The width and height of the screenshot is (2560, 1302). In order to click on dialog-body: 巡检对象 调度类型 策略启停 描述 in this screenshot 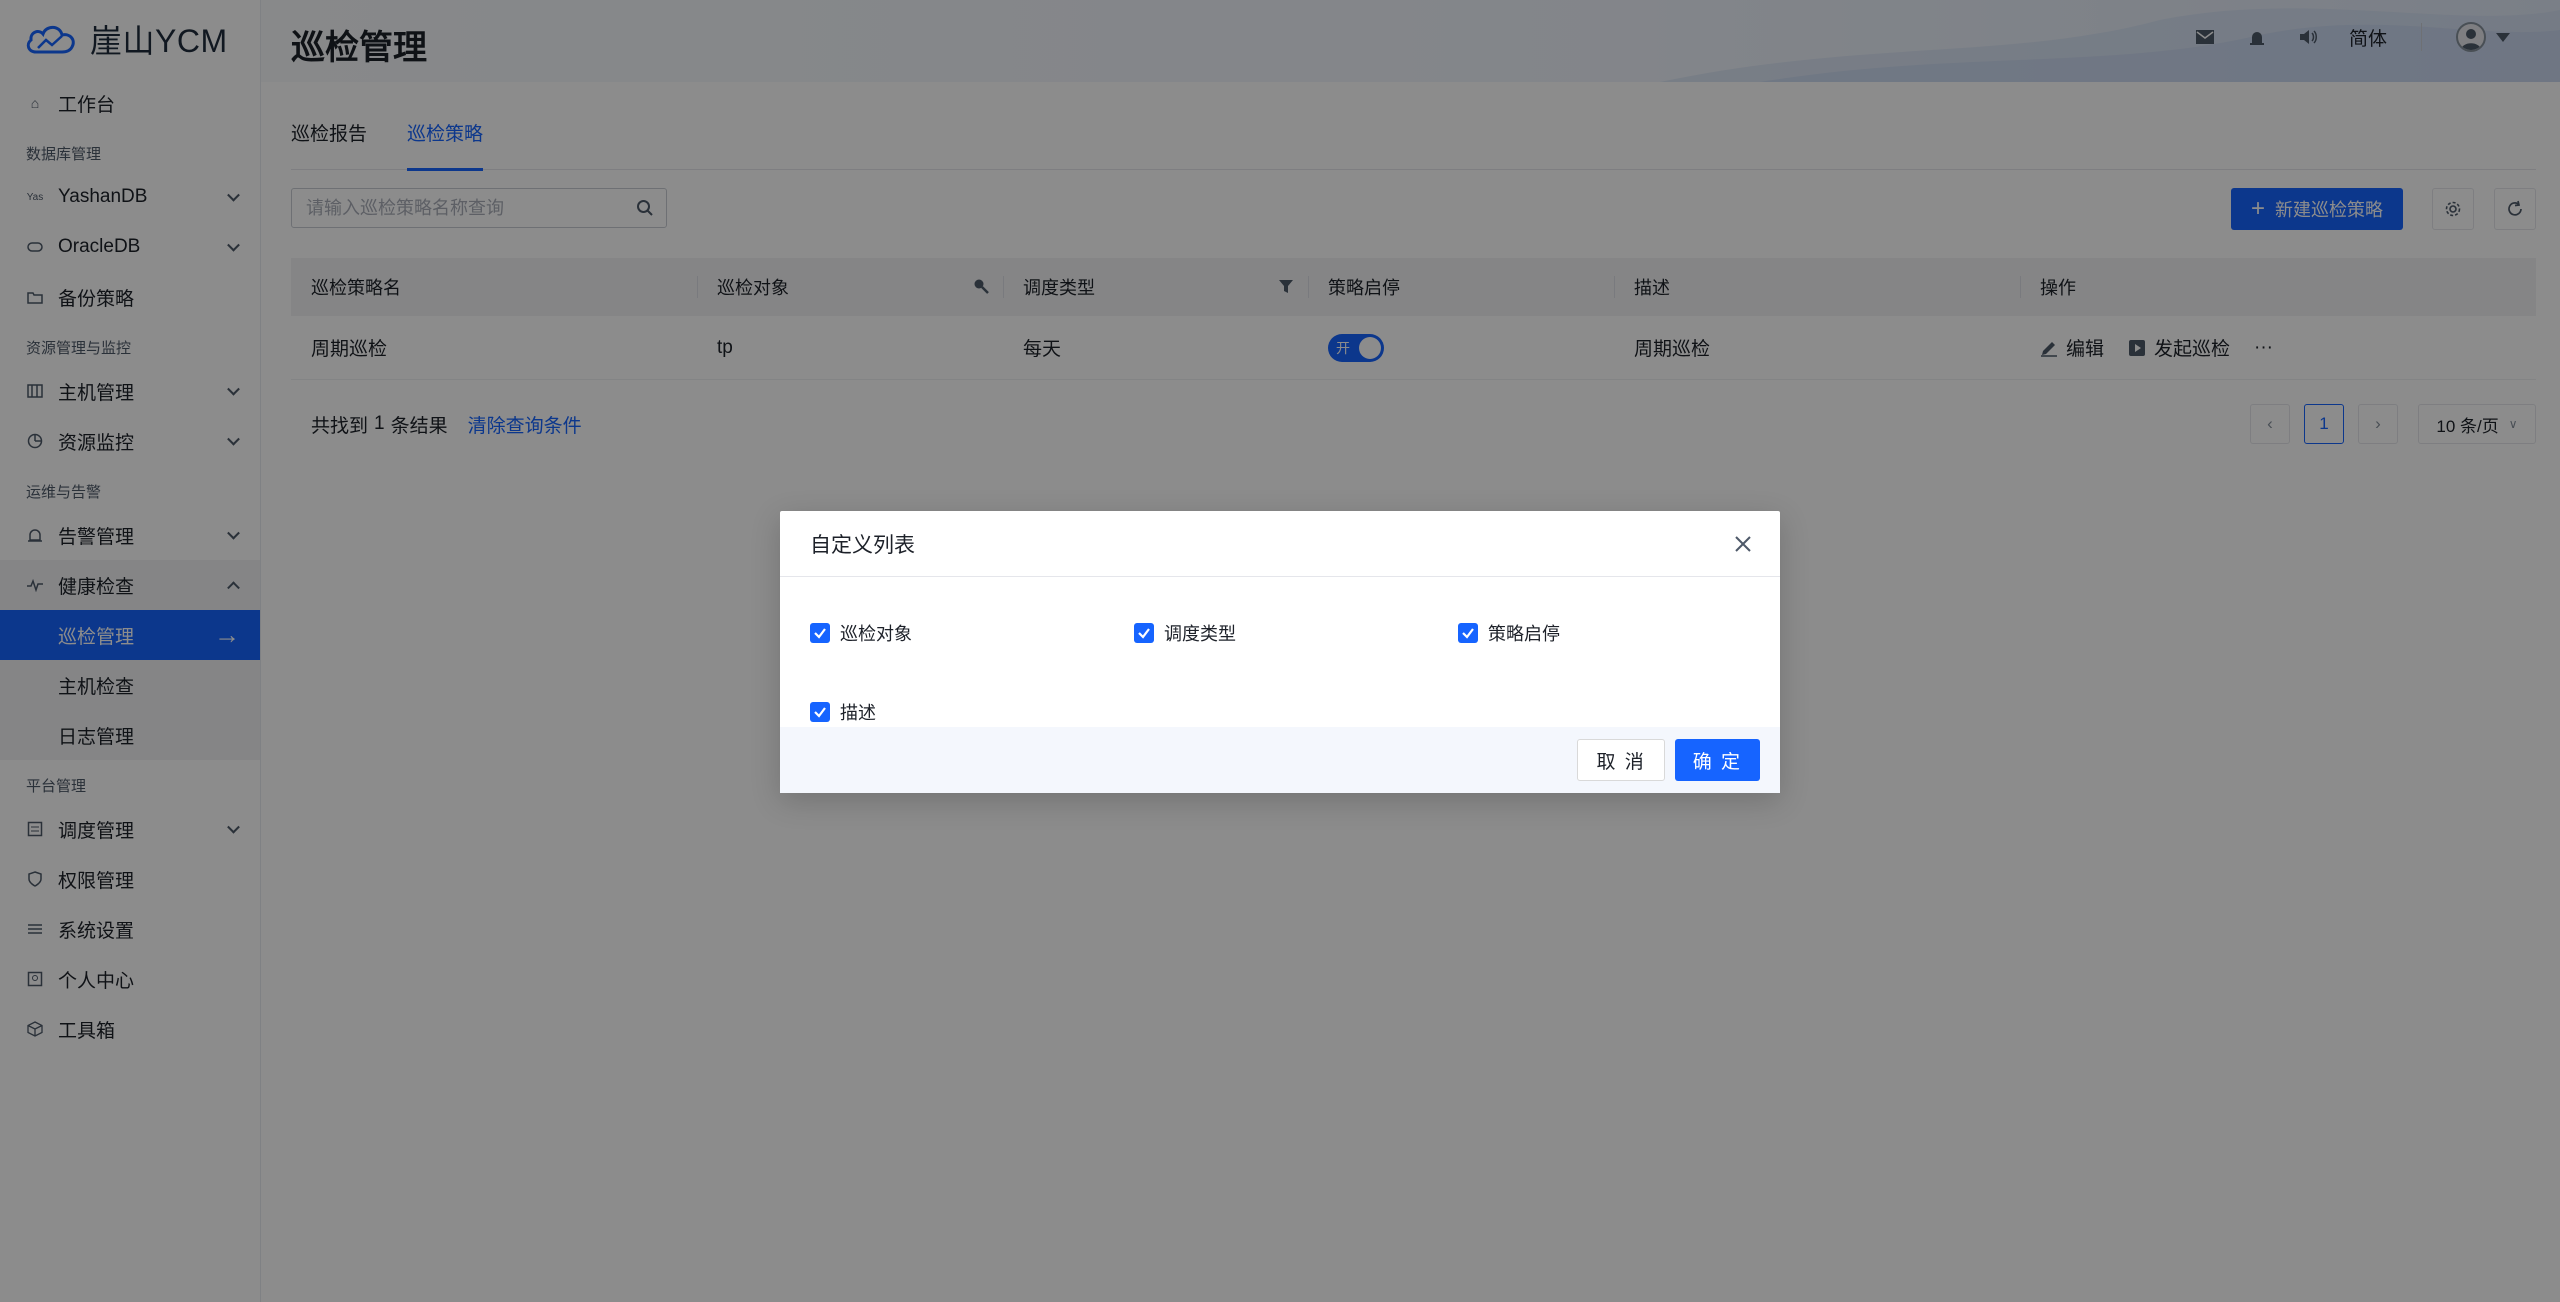, I will do `click(1280, 657)`.